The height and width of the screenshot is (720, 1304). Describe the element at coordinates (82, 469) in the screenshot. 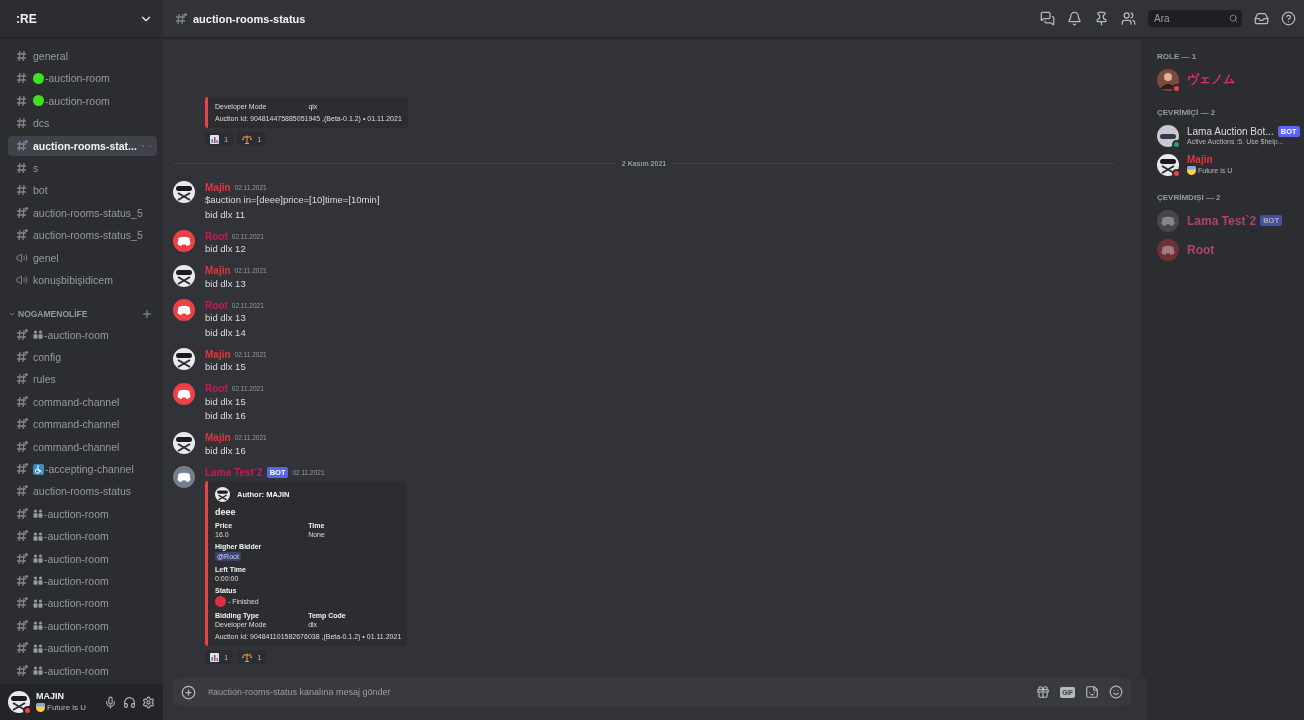

I see `channel-item: -accepting-channel` at that location.